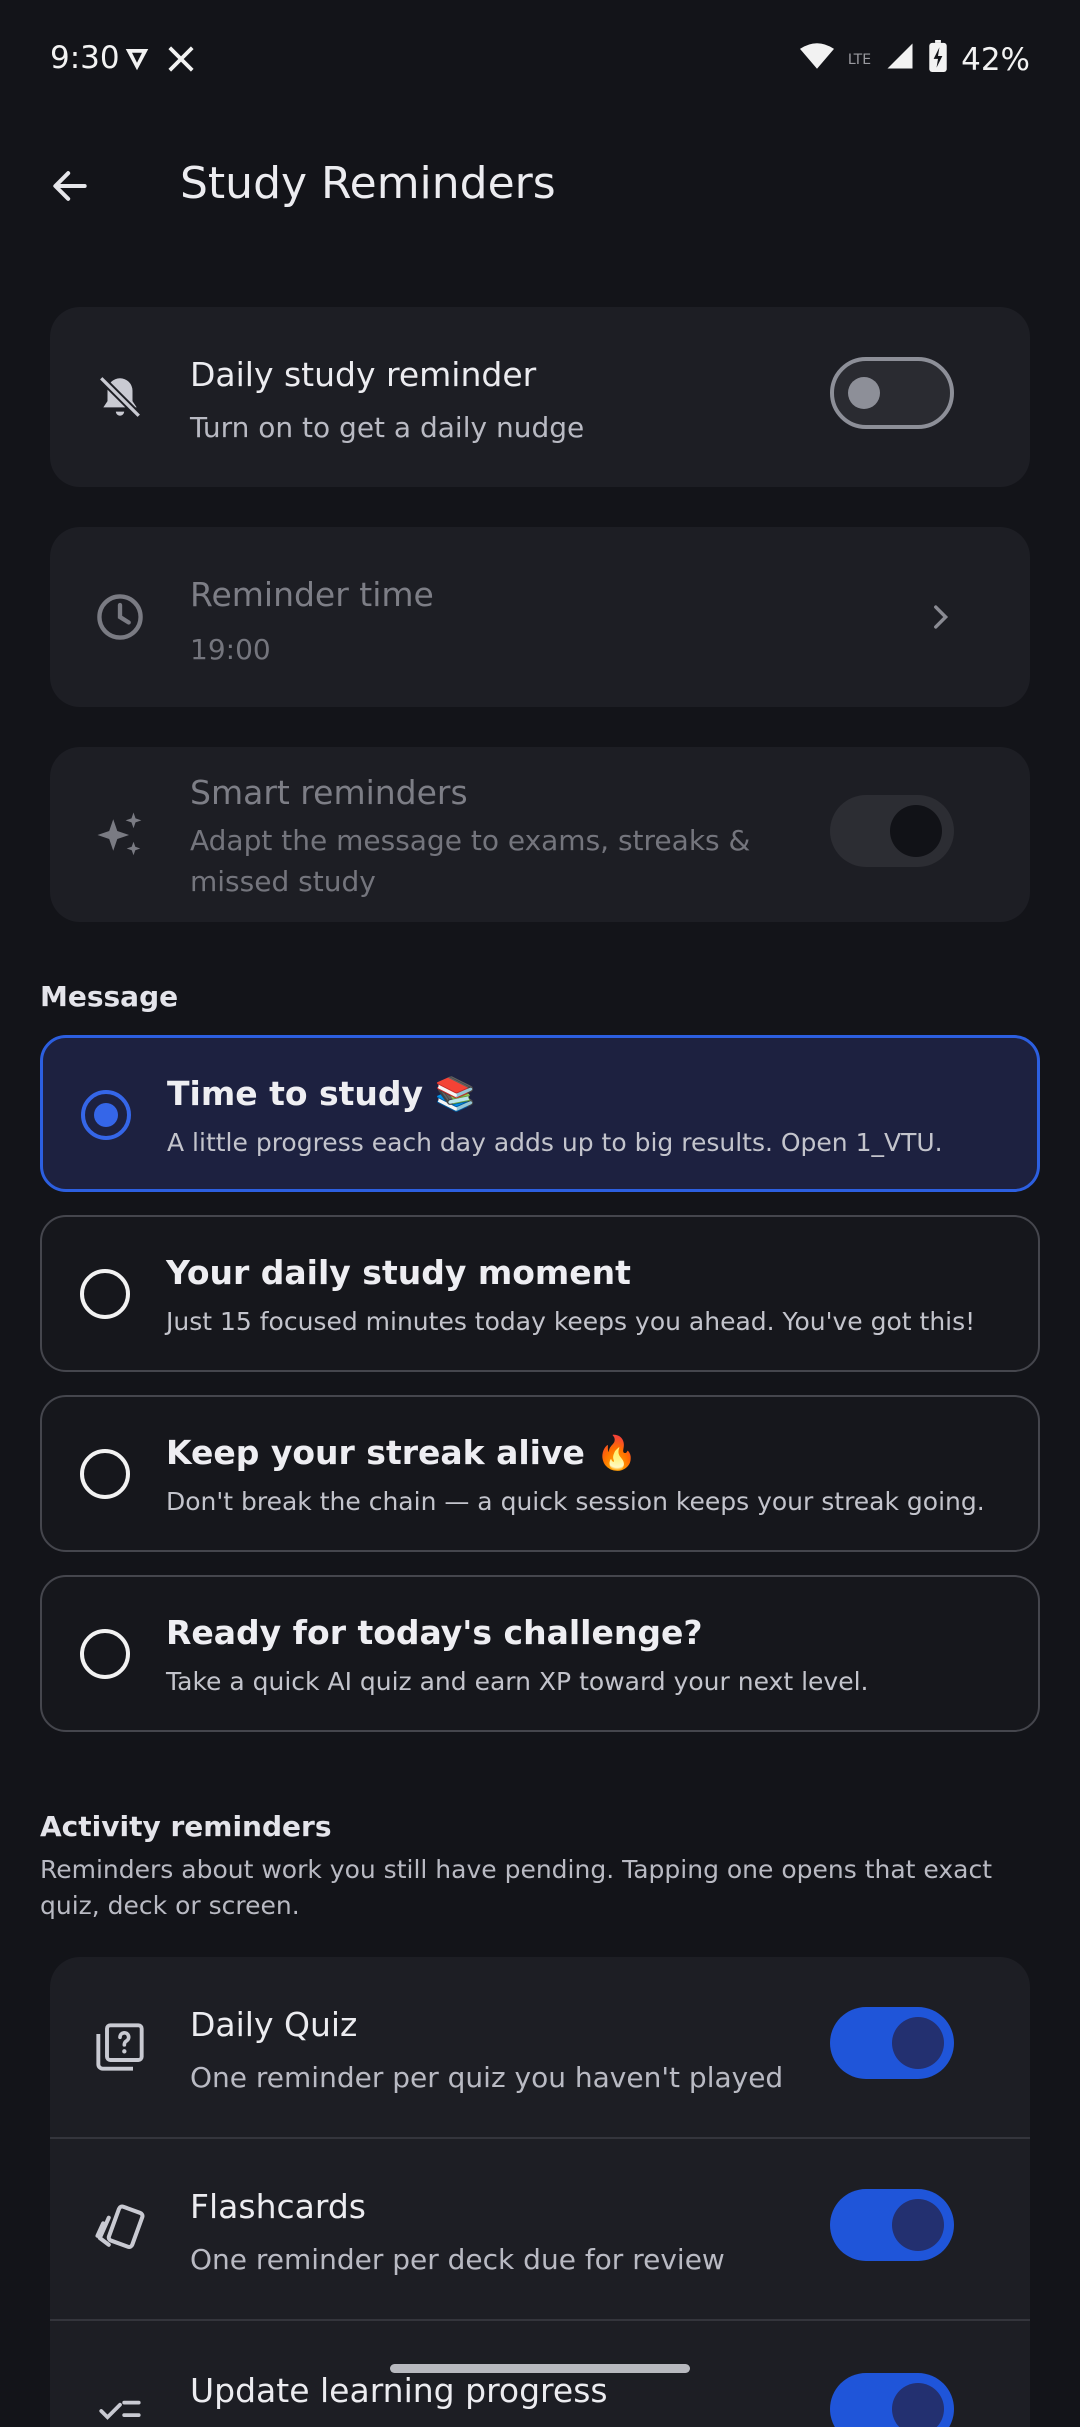 The image size is (1080, 2427). What do you see at coordinates (120, 2229) in the screenshot?
I see `flashcards-icon` at bounding box center [120, 2229].